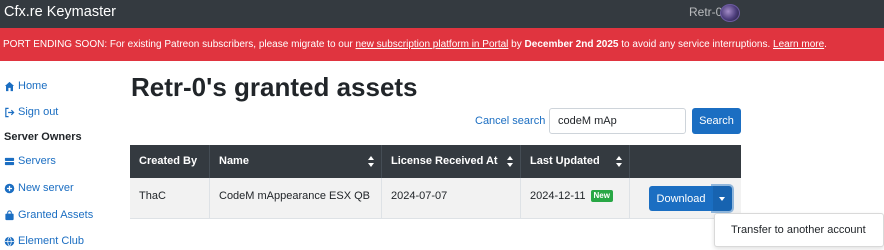 The height and width of the screenshot is (250, 884). What do you see at coordinates (51, 241) in the screenshot?
I see `sidebar-item-label: Element Club` at bounding box center [51, 241].